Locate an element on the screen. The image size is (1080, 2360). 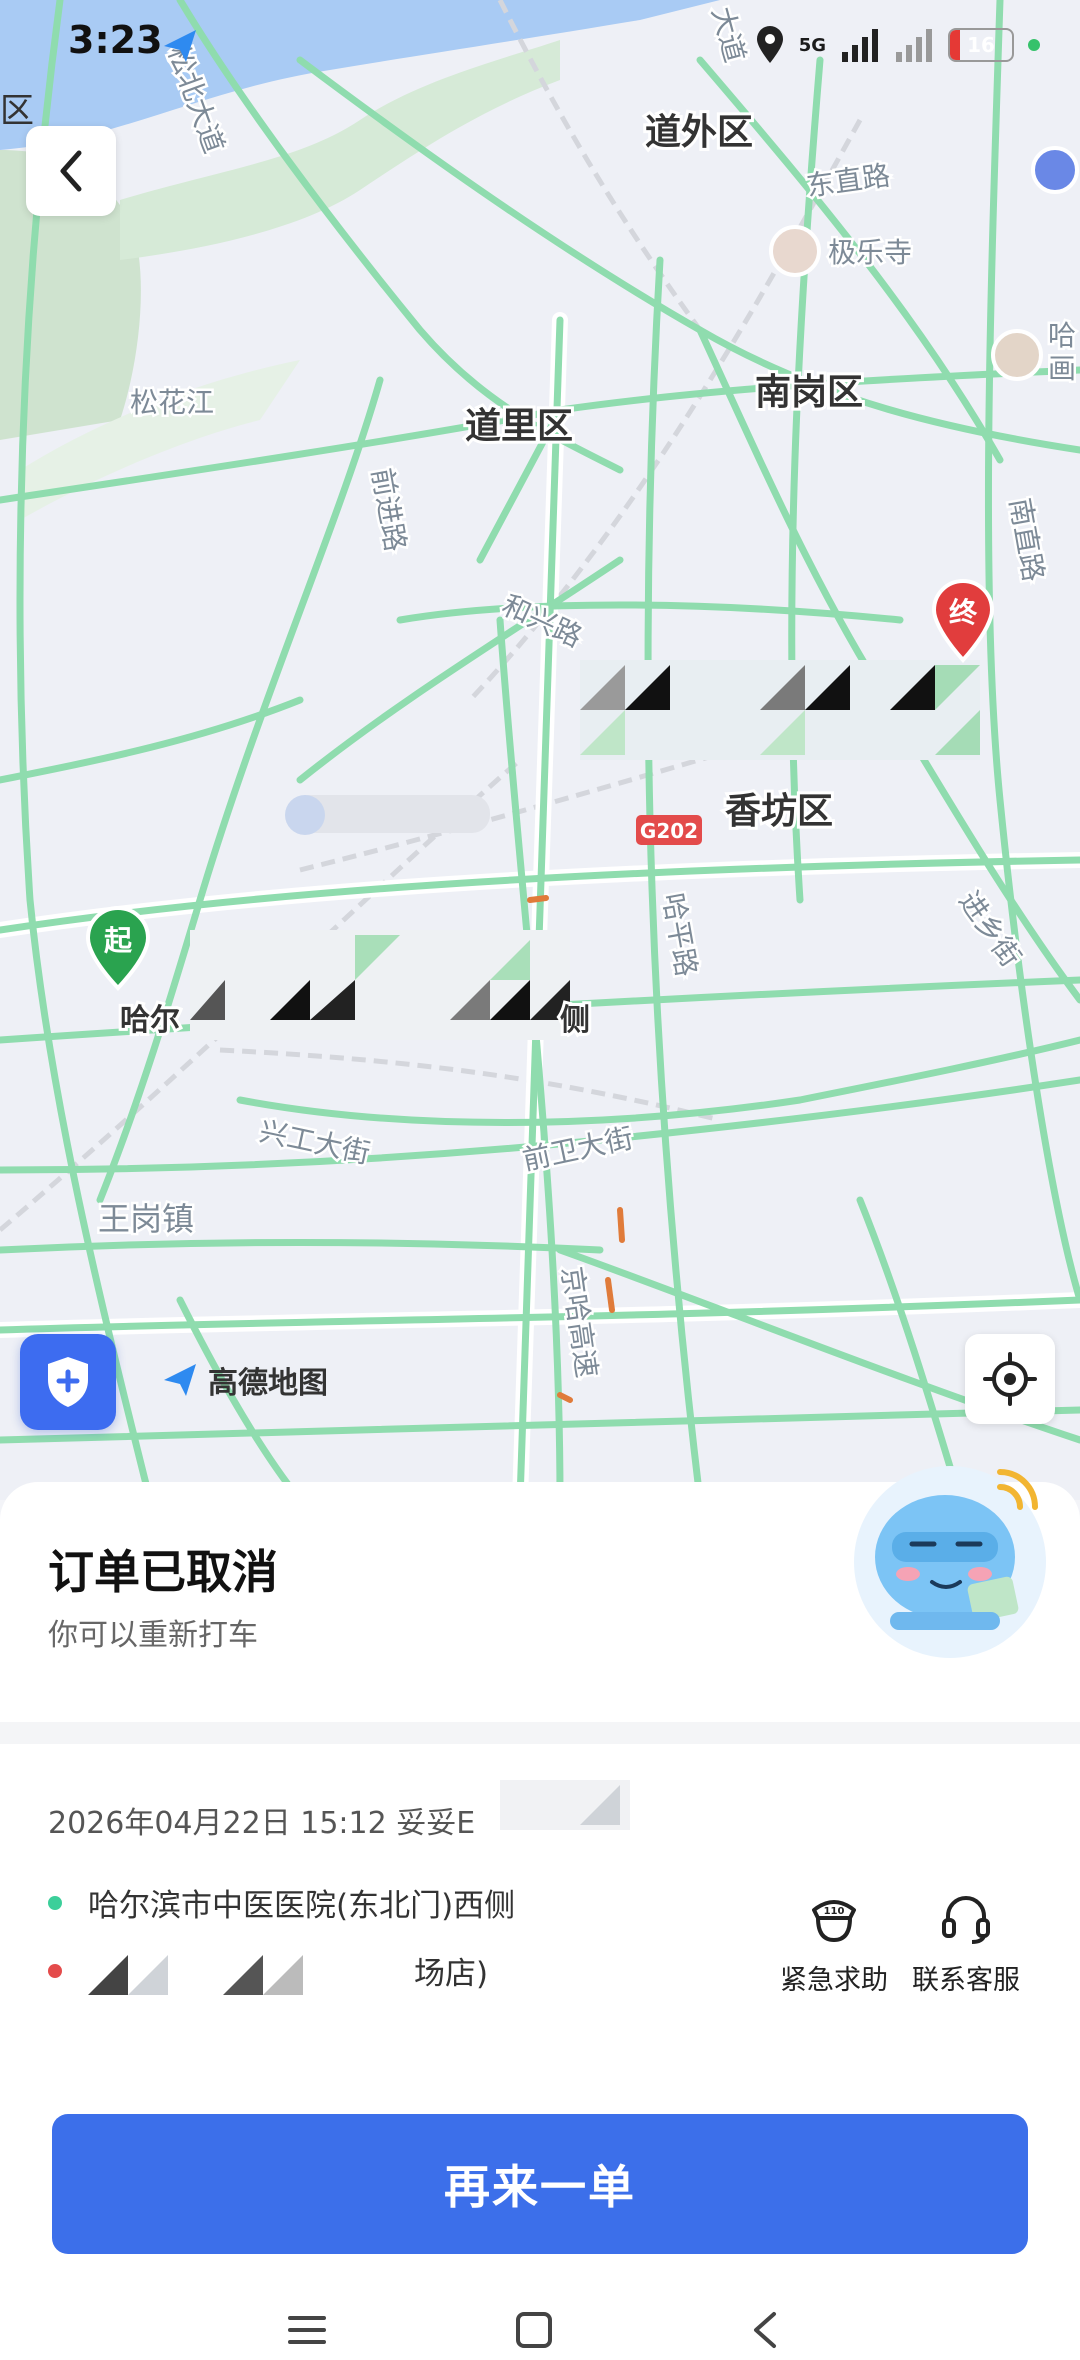
amap-logo: 高德地图 is located at coordinates (244, 1380).